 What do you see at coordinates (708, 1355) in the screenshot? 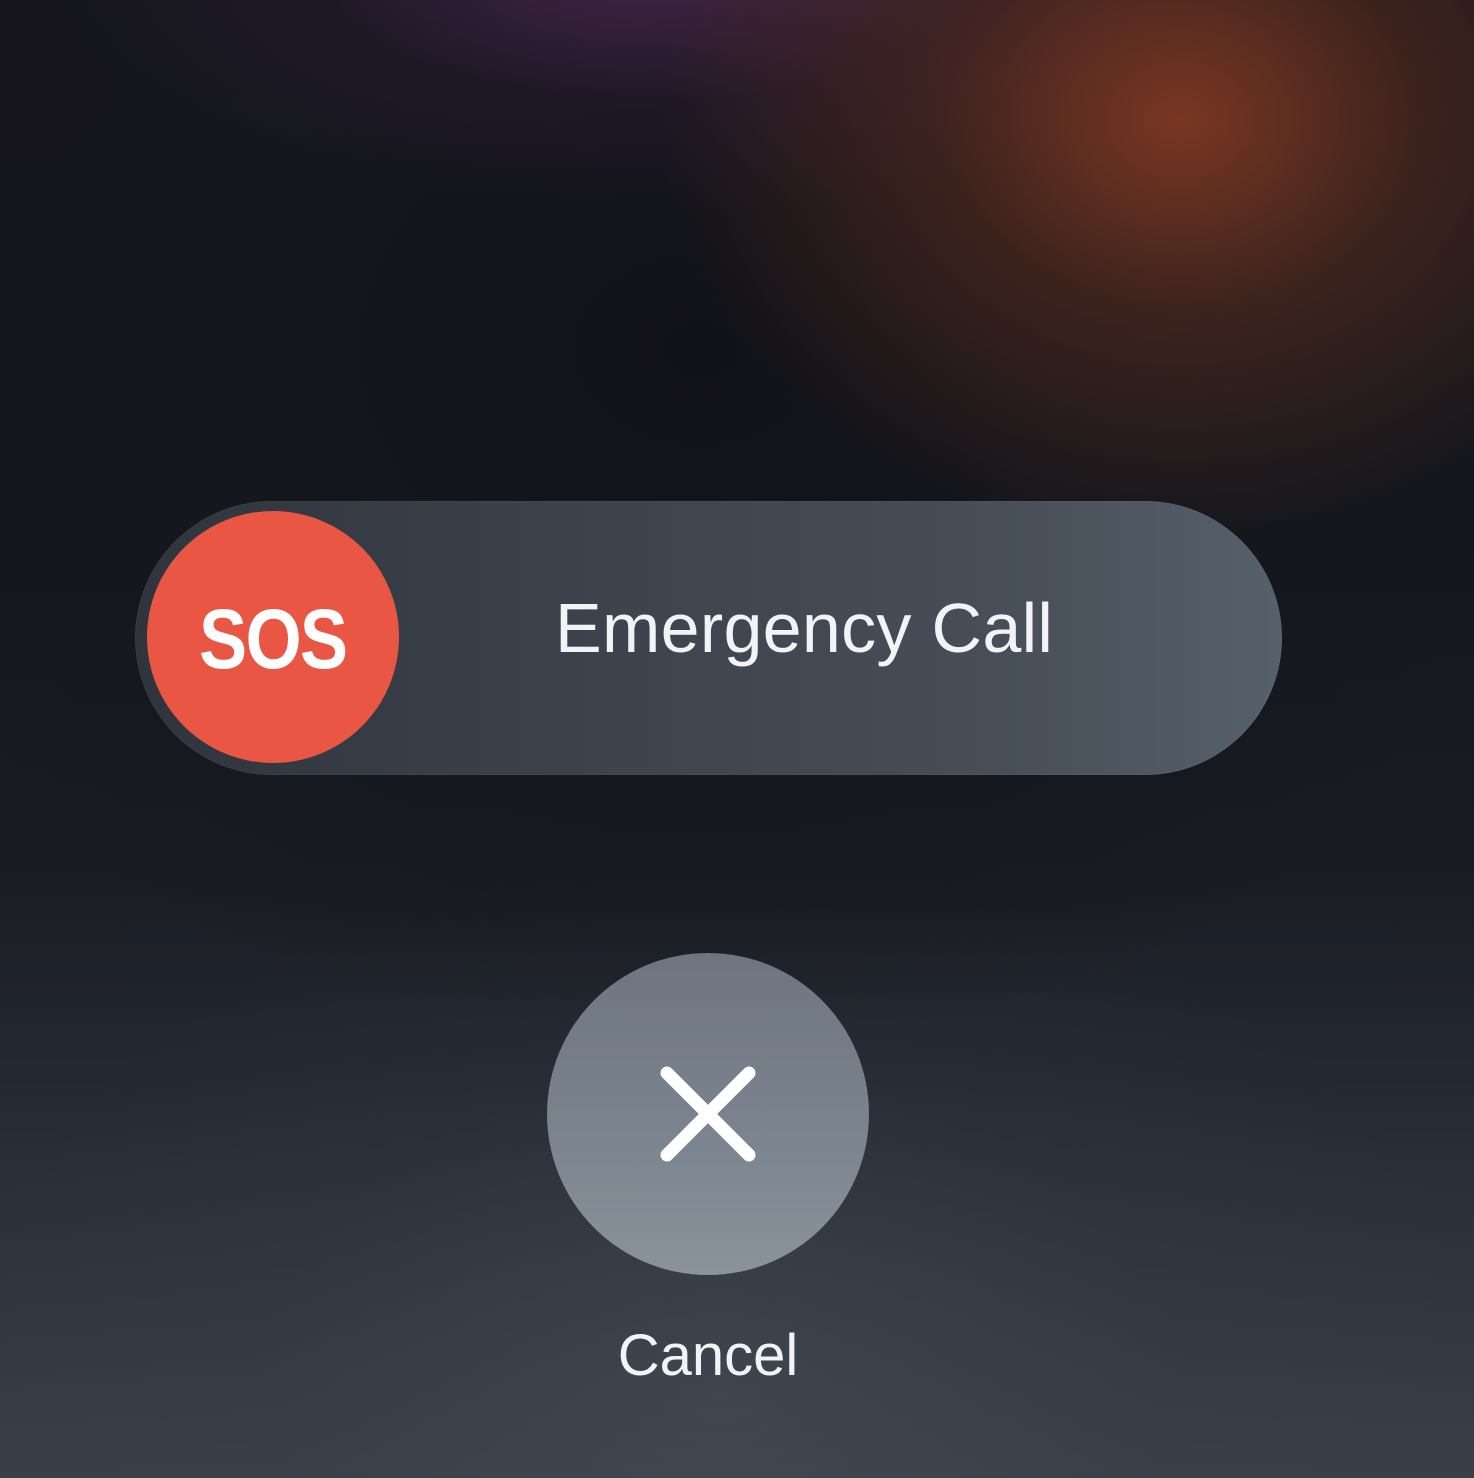
I see `cancel-label: Cancel` at bounding box center [708, 1355].